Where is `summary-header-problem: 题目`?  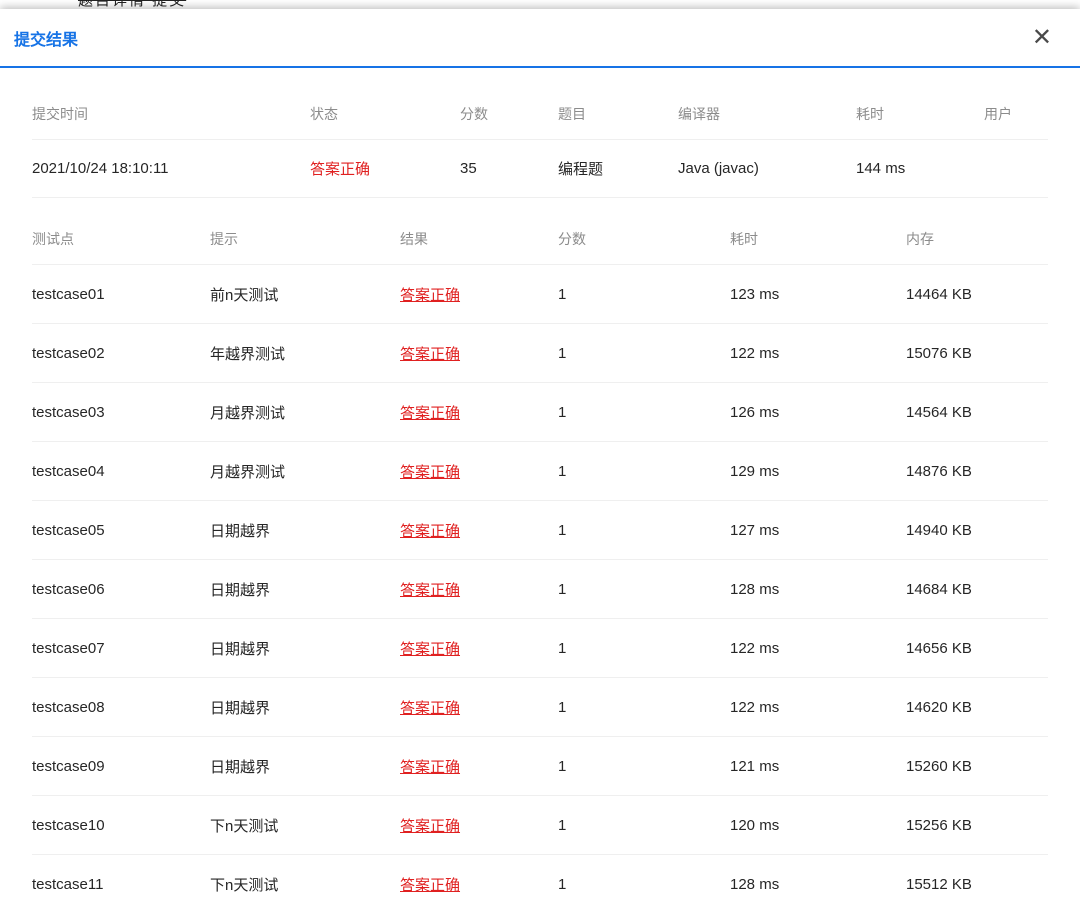
summary-header-problem: 题目 is located at coordinates (618, 115).